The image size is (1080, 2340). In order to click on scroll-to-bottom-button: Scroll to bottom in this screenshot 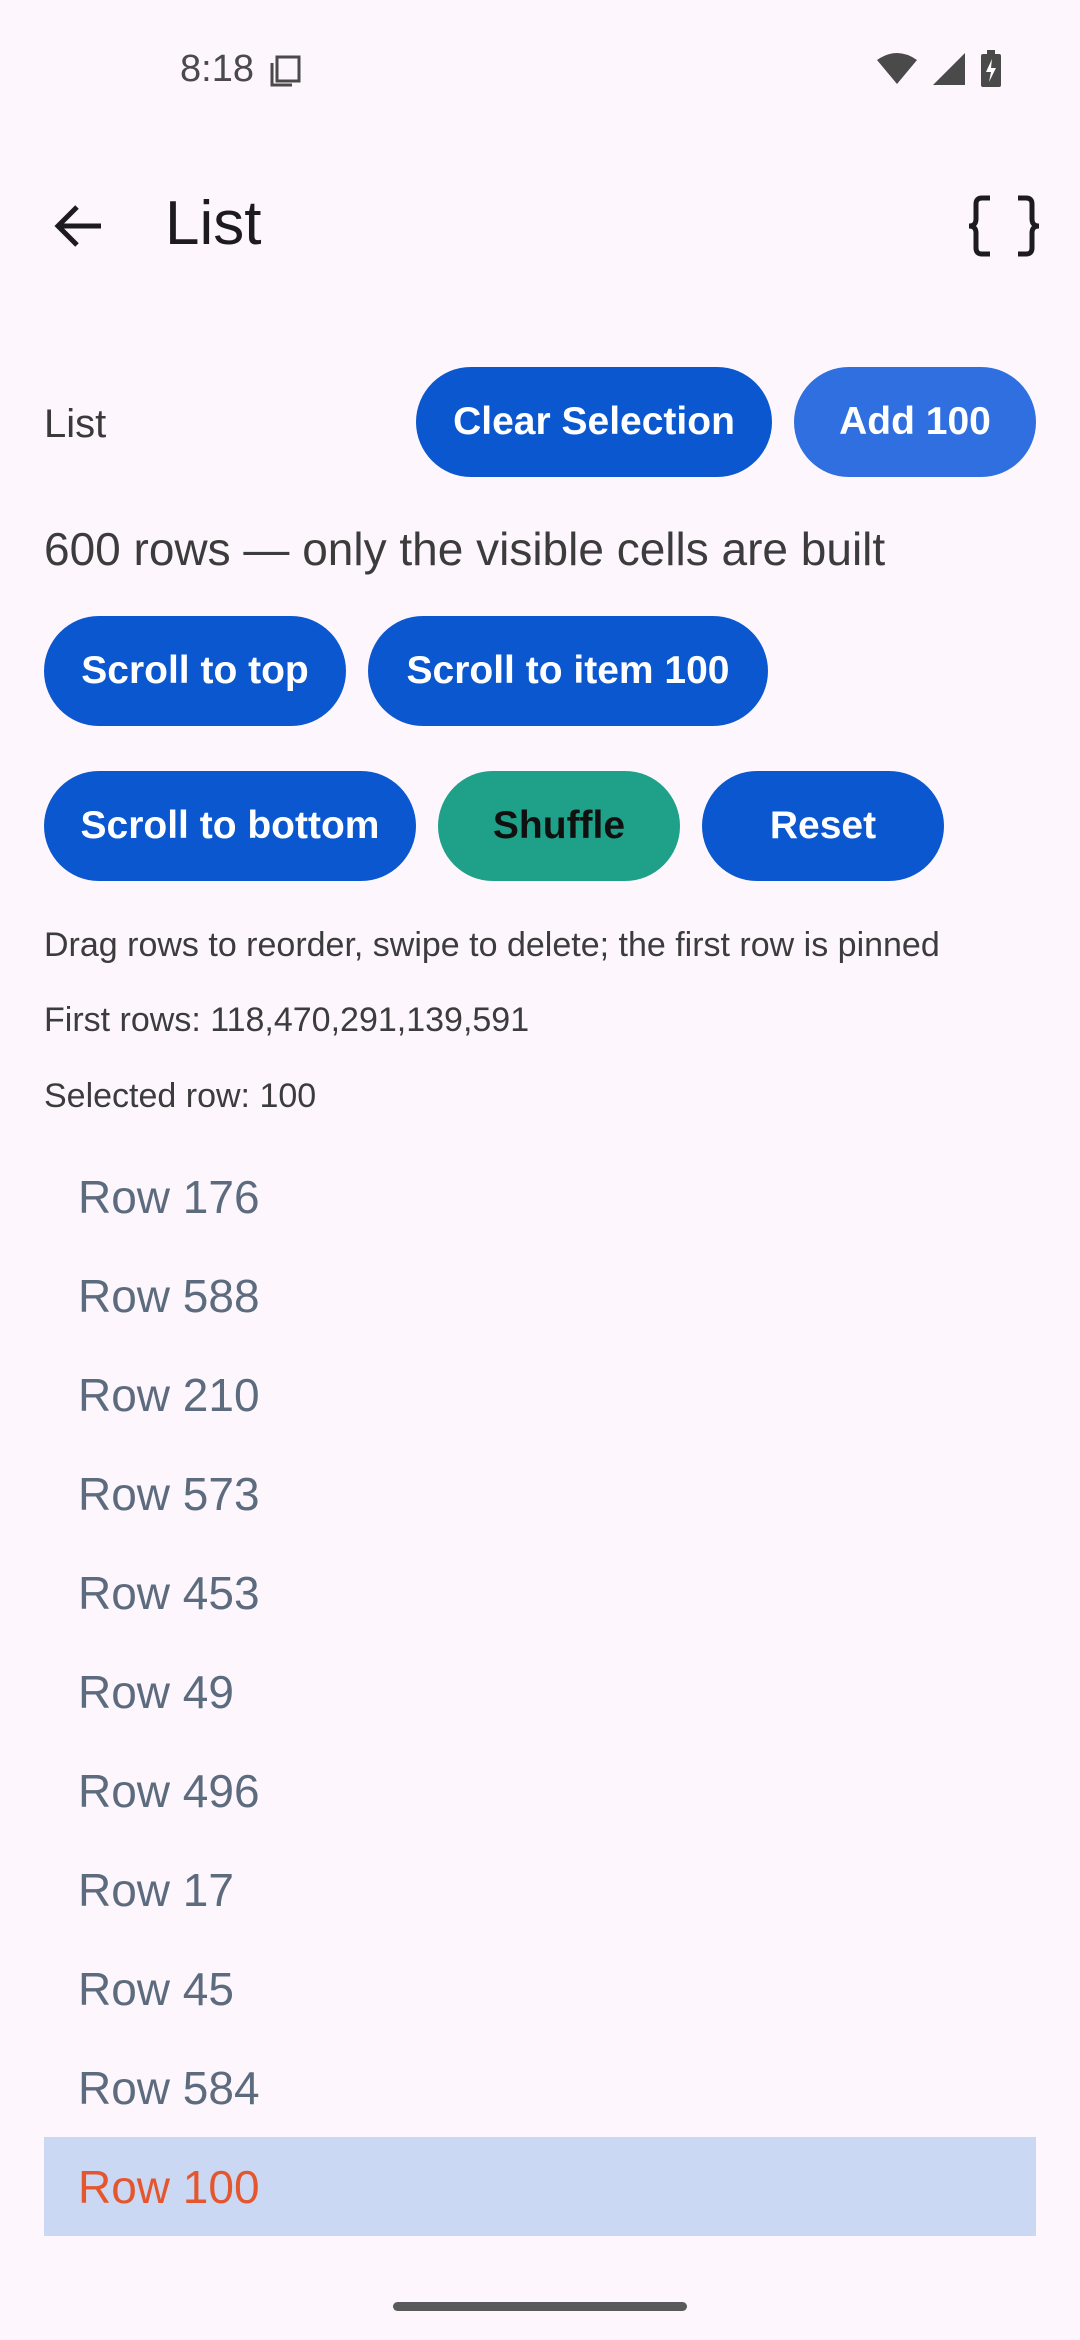, I will do `click(230, 826)`.